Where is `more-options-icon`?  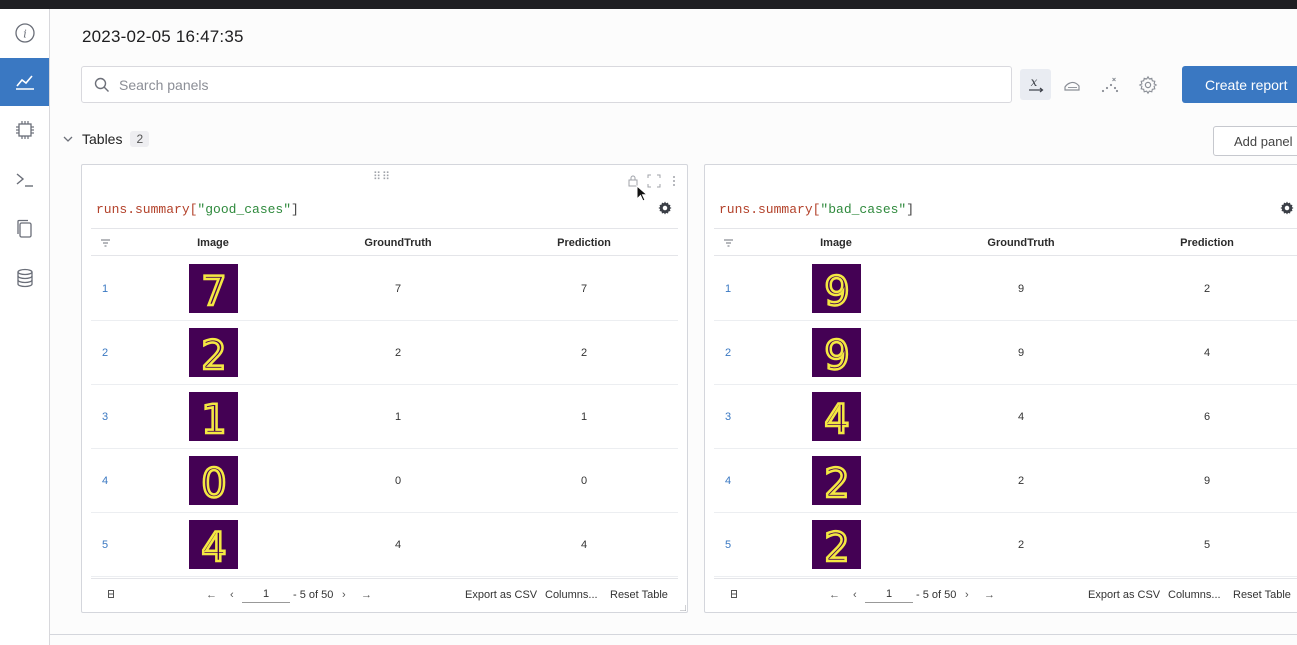
more-options-icon is located at coordinates (674, 181).